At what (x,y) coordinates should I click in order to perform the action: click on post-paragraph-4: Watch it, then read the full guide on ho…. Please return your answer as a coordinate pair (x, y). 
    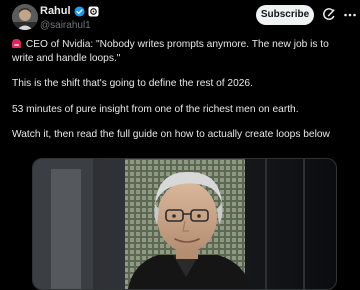
    Looking at the image, I should click on (171, 134).